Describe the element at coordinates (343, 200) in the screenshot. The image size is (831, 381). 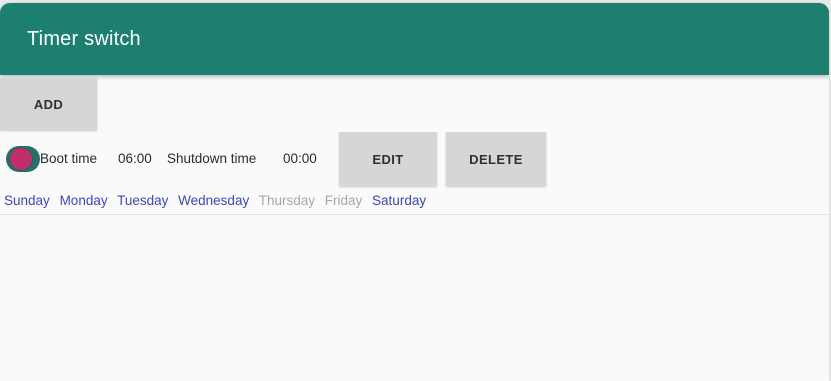
I see `day-friday: Friday` at that location.